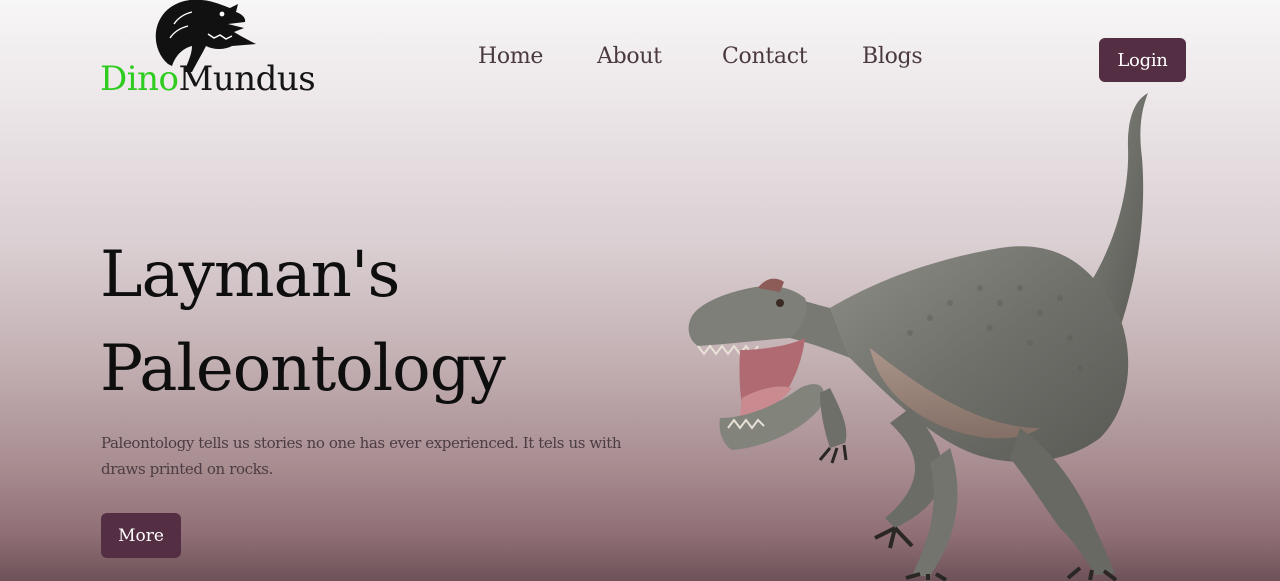  What do you see at coordinates (139, 79) in the screenshot?
I see `brand-name-part1: Dino` at bounding box center [139, 79].